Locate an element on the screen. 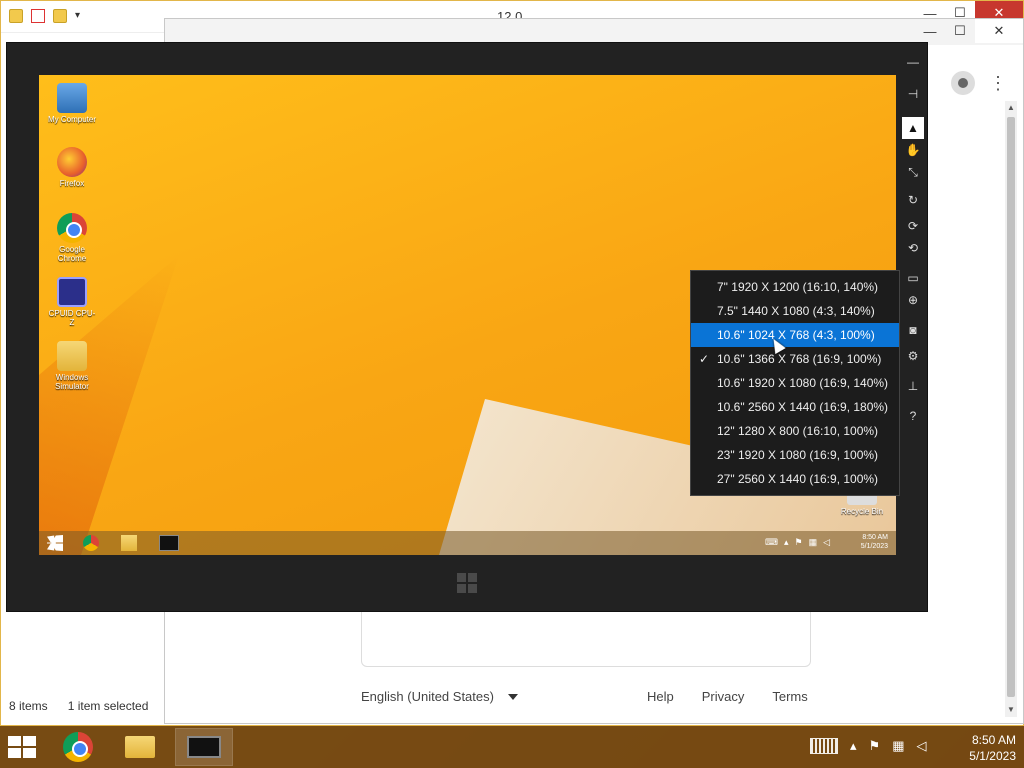 The image size is (1024, 768). quick-access-toolbar: ▾ is located at coordinates (49, 16).